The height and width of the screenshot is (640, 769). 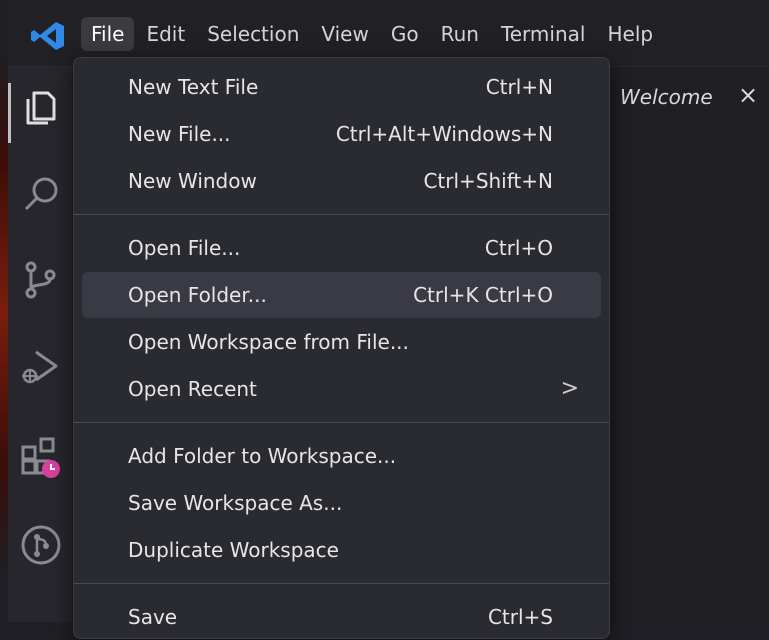 What do you see at coordinates (41, 367) in the screenshot?
I see `run-debug-icon` at bounding box center [41, 367].